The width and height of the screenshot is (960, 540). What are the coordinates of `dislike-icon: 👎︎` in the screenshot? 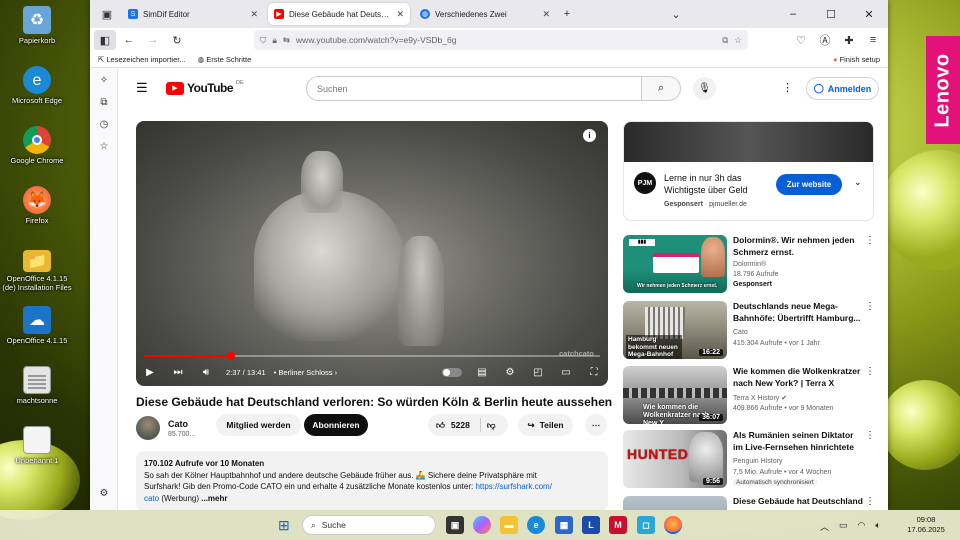 It's located at (491, 425).